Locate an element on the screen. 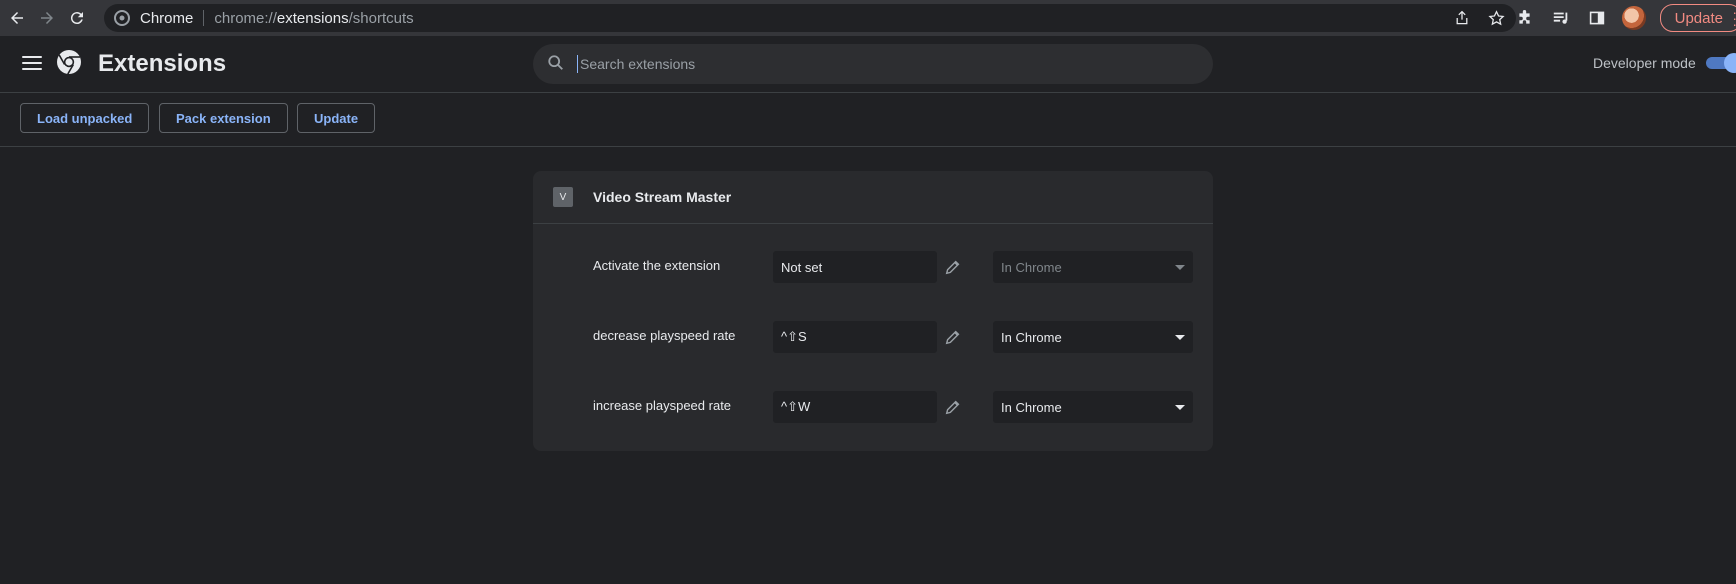 The height and width of the screenshot is (584, 1736). search-input is located at coordinates (879, 64).